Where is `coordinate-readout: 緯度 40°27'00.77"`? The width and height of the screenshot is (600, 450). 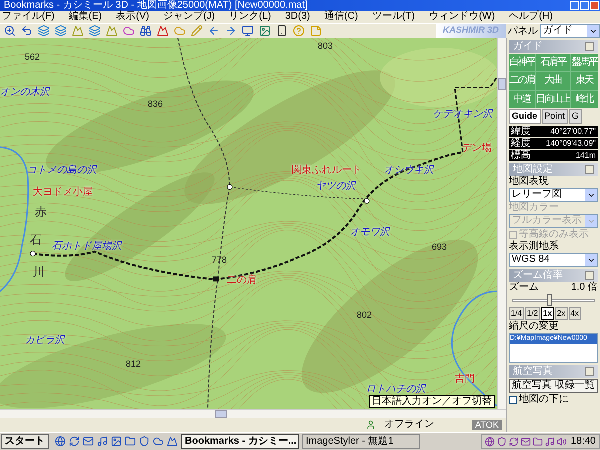 coordinate-readout: 緯度 40°27'00.77" is located at coordinates (553, 131).